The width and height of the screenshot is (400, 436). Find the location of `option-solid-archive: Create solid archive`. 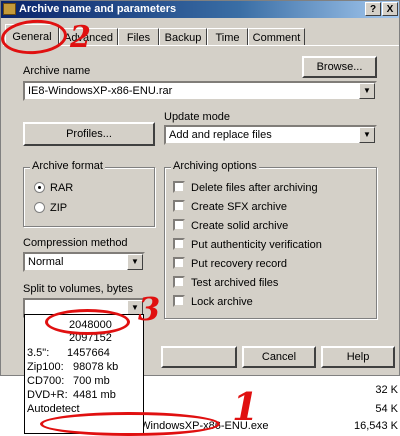

option-solid-archive: Create solid archive is located at coordinates (230, 225).